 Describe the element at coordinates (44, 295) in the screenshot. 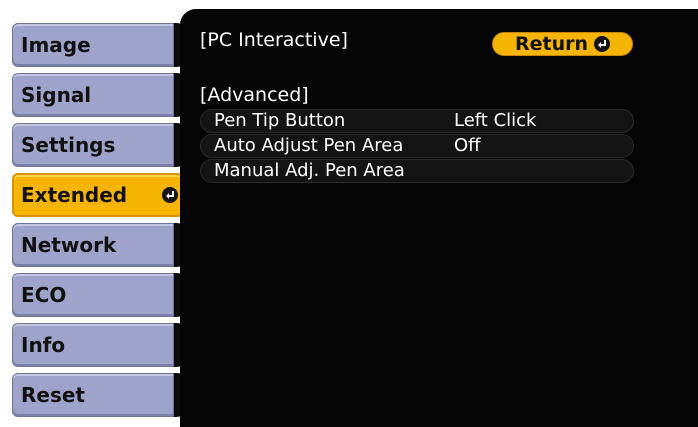

I see `sidebar-item-label: ECO` at that location.